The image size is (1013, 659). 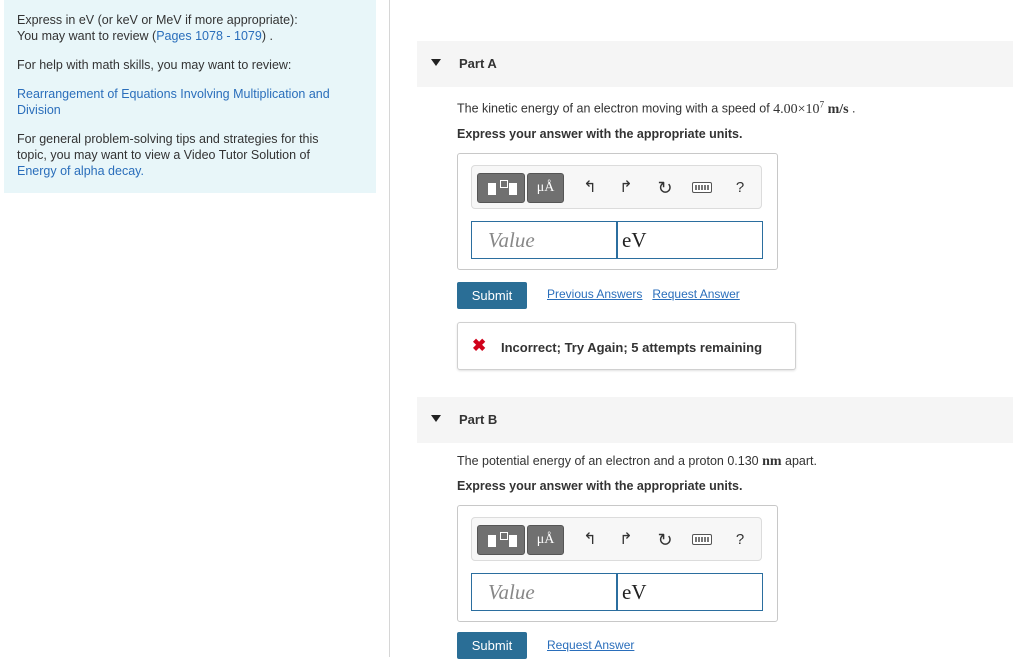 What do you see at coordinates (478, 419) in the screenshot?
I see `part-b-title: Part B` at bounding box center [478, 419].